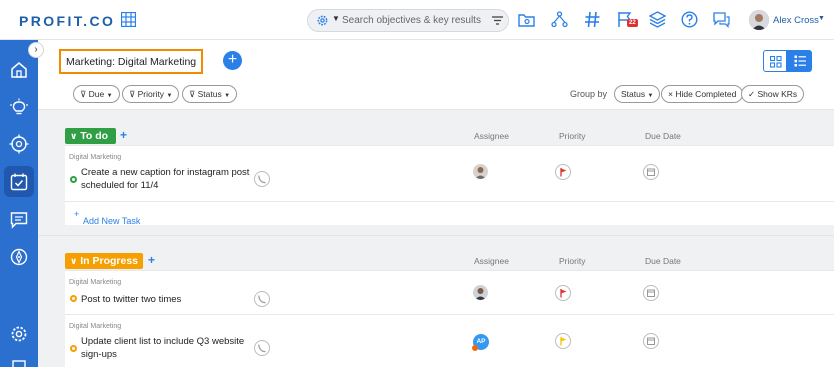 The width and height of the screenshot is (834, 367). What do you see at coordinates (721, 19) in the screenshot?
I see `chat-icon` at bounding box center [721, 19].